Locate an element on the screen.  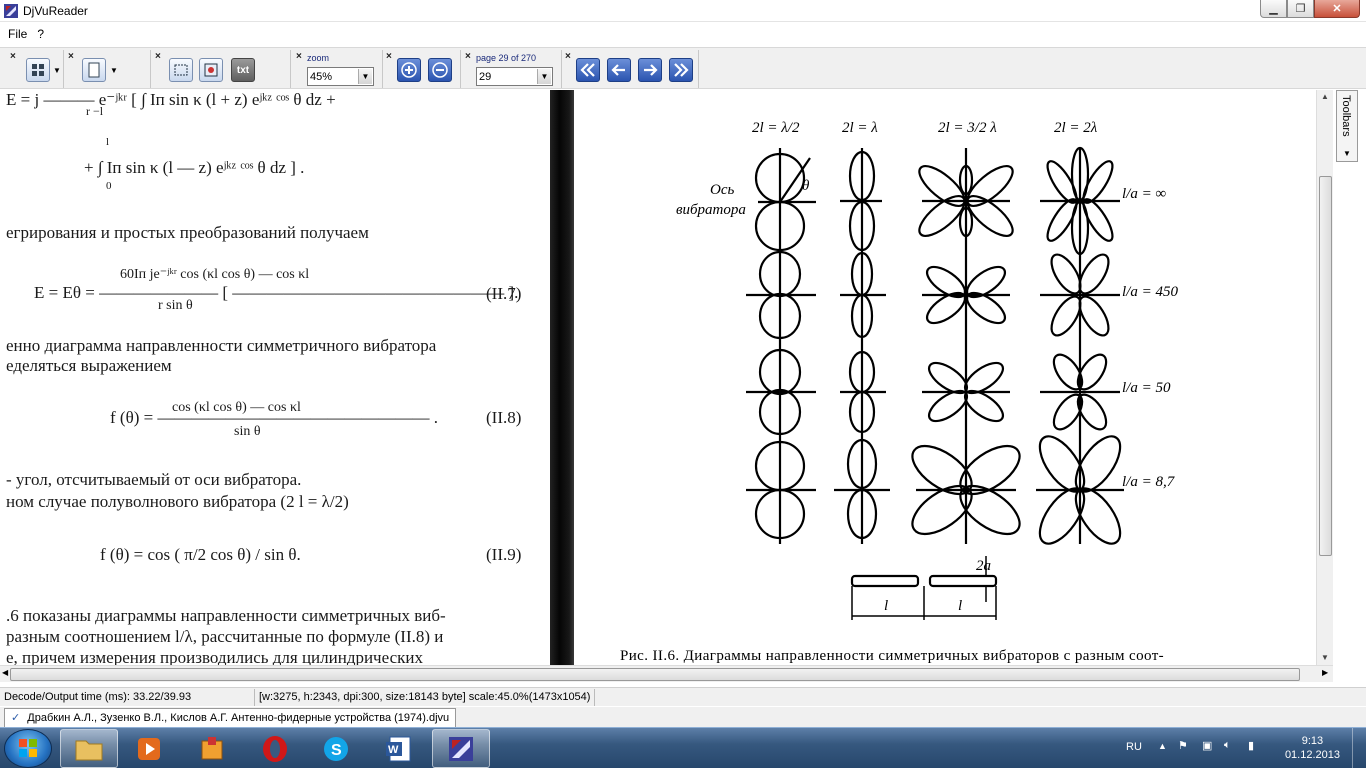
zoom-out-button is located at coordinates (440, 70).